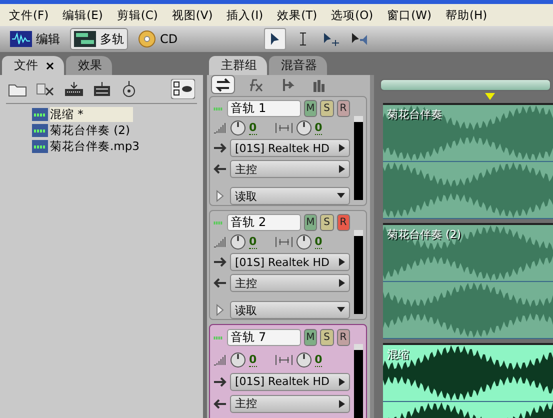 Image resolution: width=553 pixels, height=418 pixels. I want to click on multitrack-icon, so click(85, 39).